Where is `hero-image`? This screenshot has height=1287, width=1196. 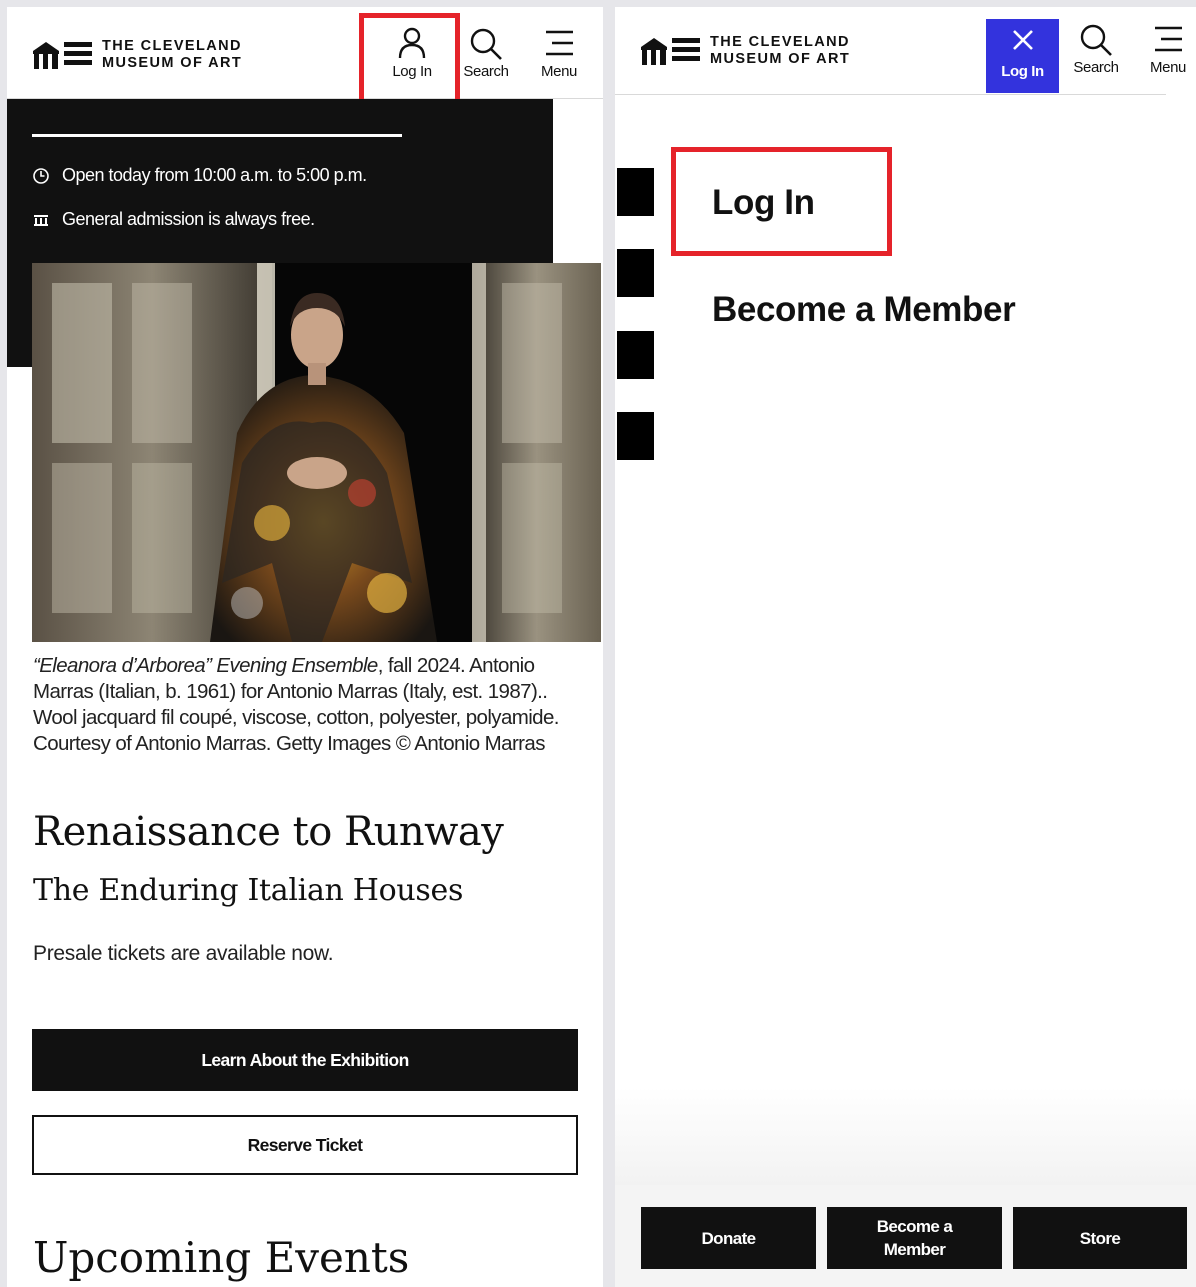 hero-image is located at coordinates (316, 452).